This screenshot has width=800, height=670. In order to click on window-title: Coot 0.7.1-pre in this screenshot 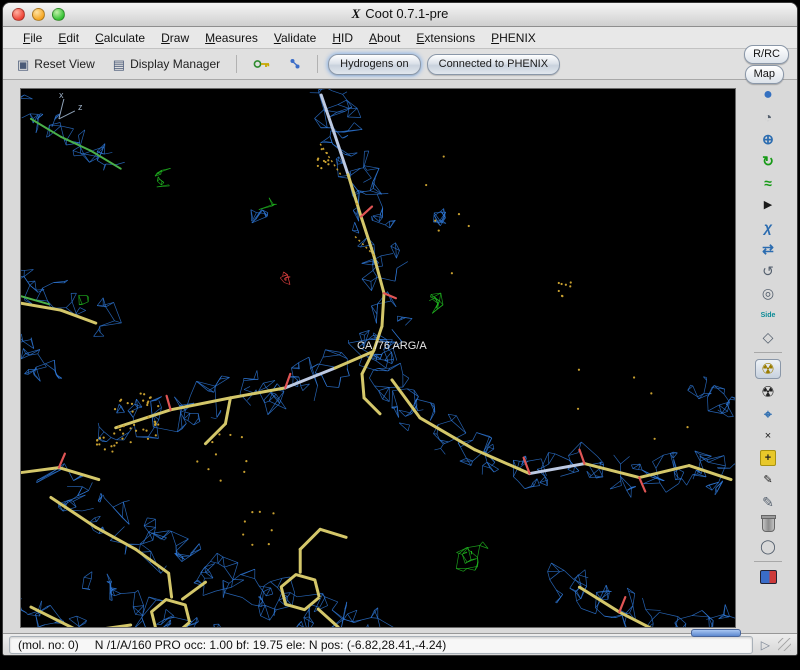, I will do `click(407, 13)`.